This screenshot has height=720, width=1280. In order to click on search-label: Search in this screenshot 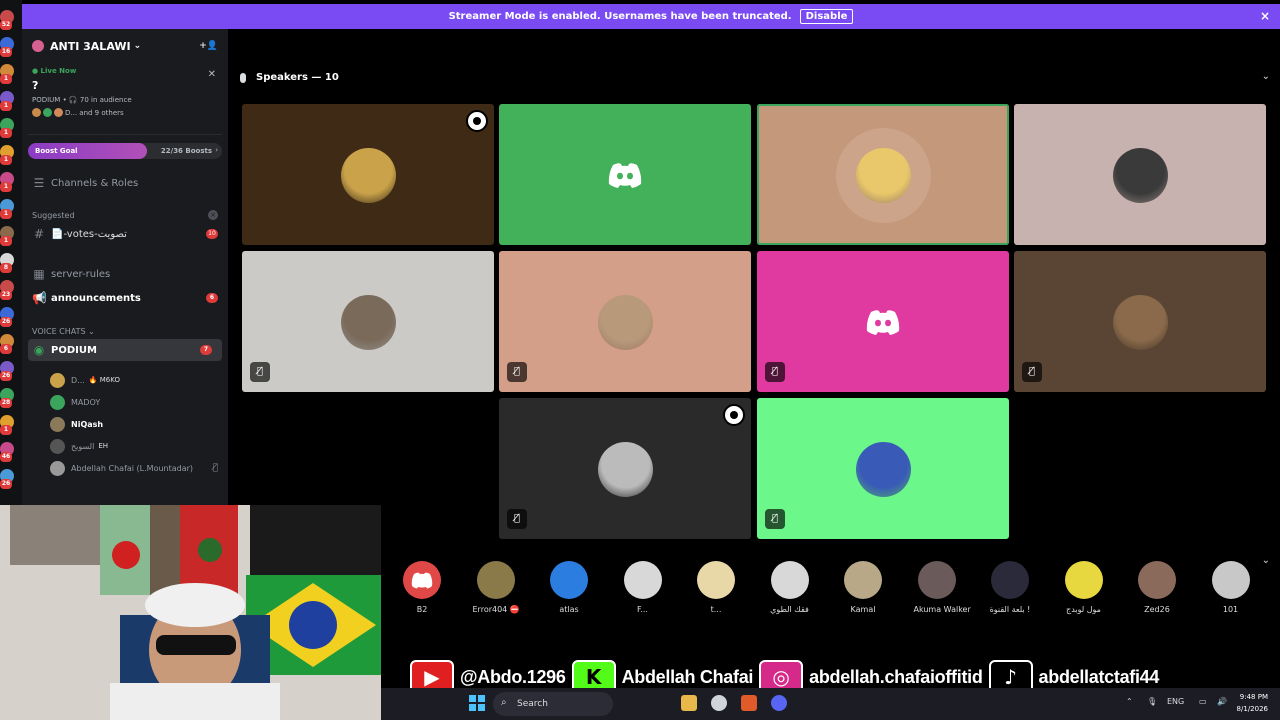, I will do `click(532, 704)`.